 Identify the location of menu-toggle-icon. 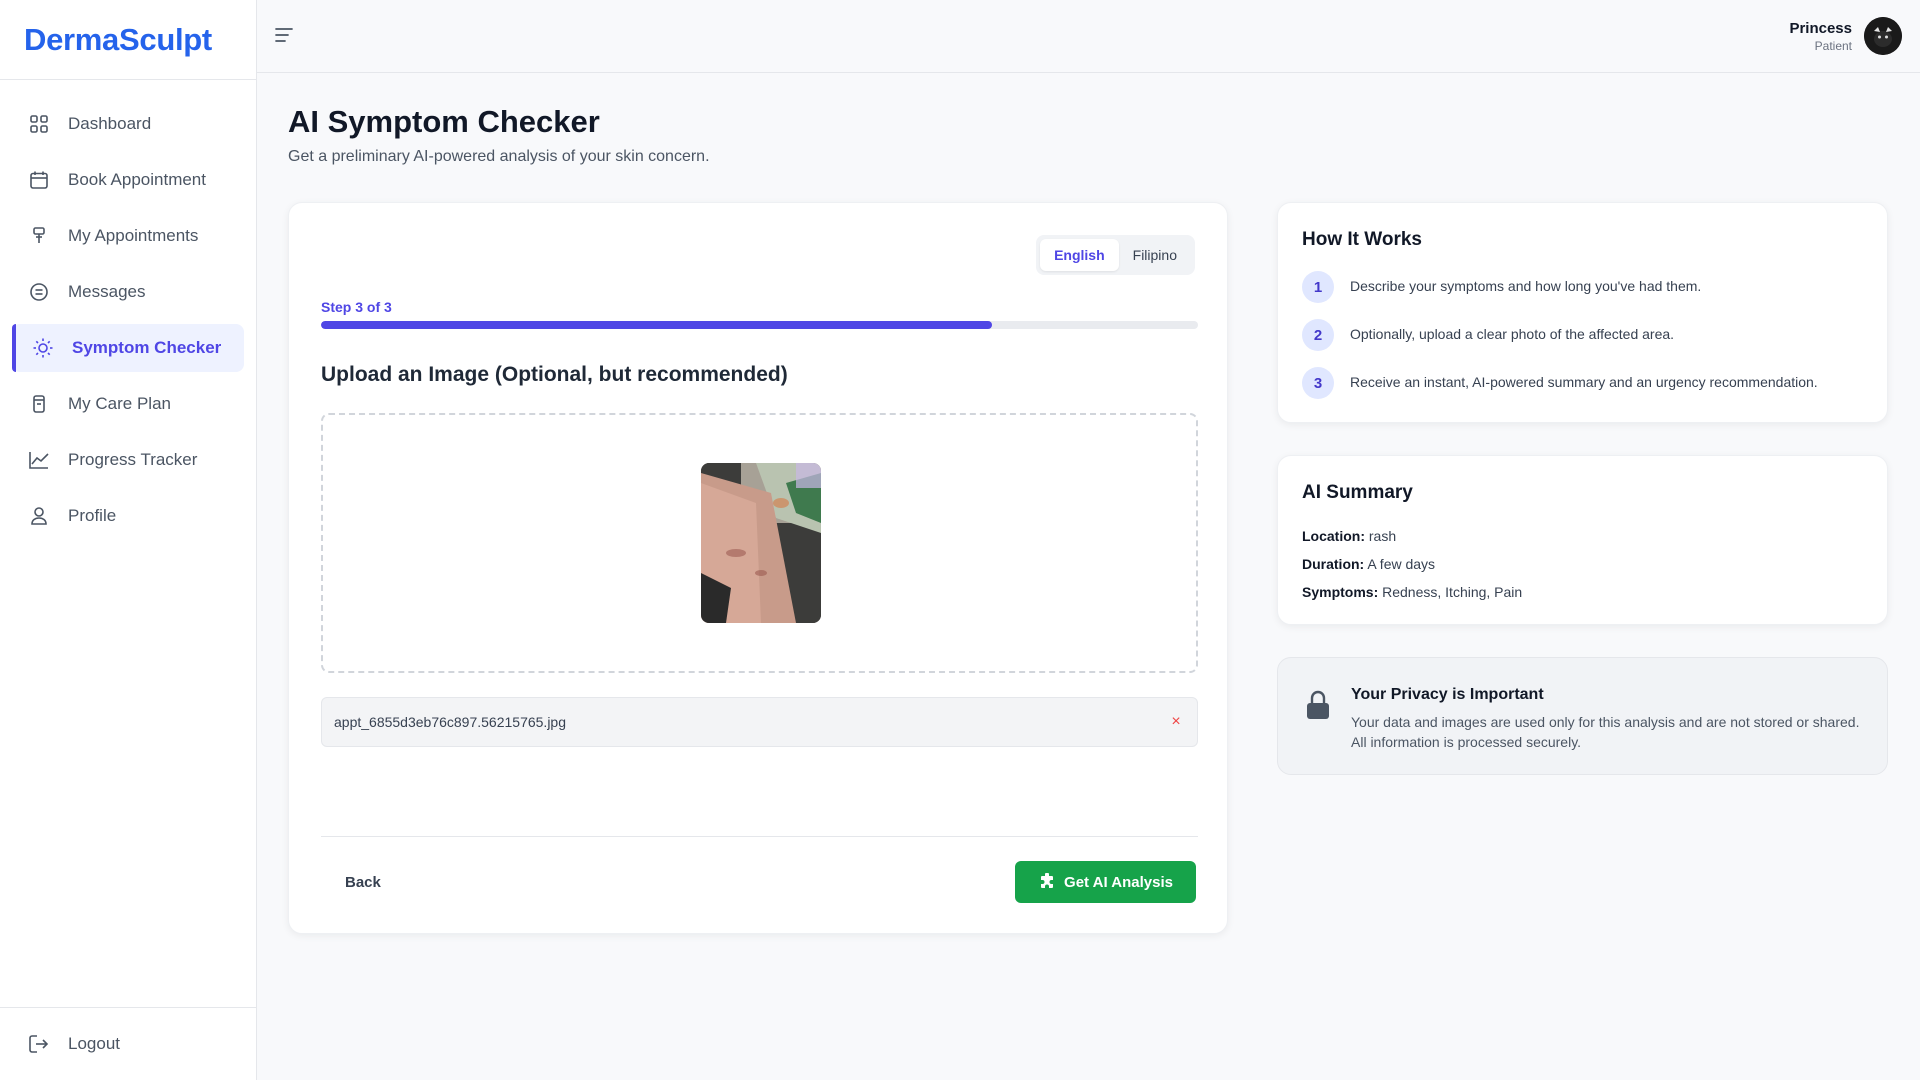
(285, 36).